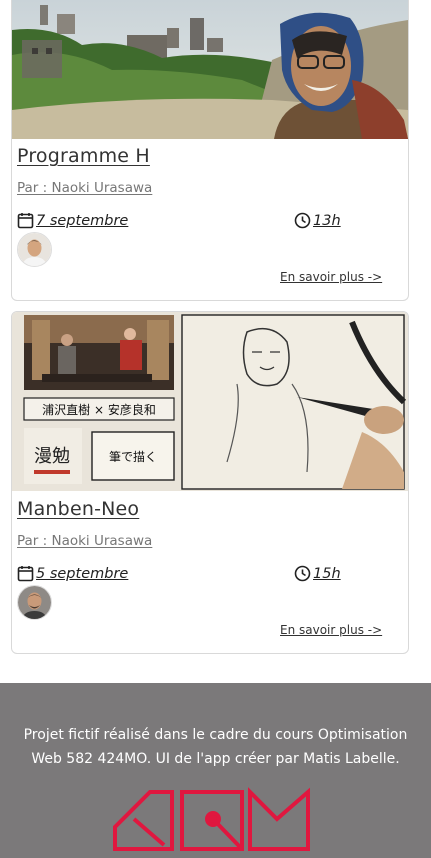  What do you see at coordinates (99, 409) in the screenshot?
I see `image-names-text: 浦沢直樹 × 安彦良和` at bounding box center [99, 409].